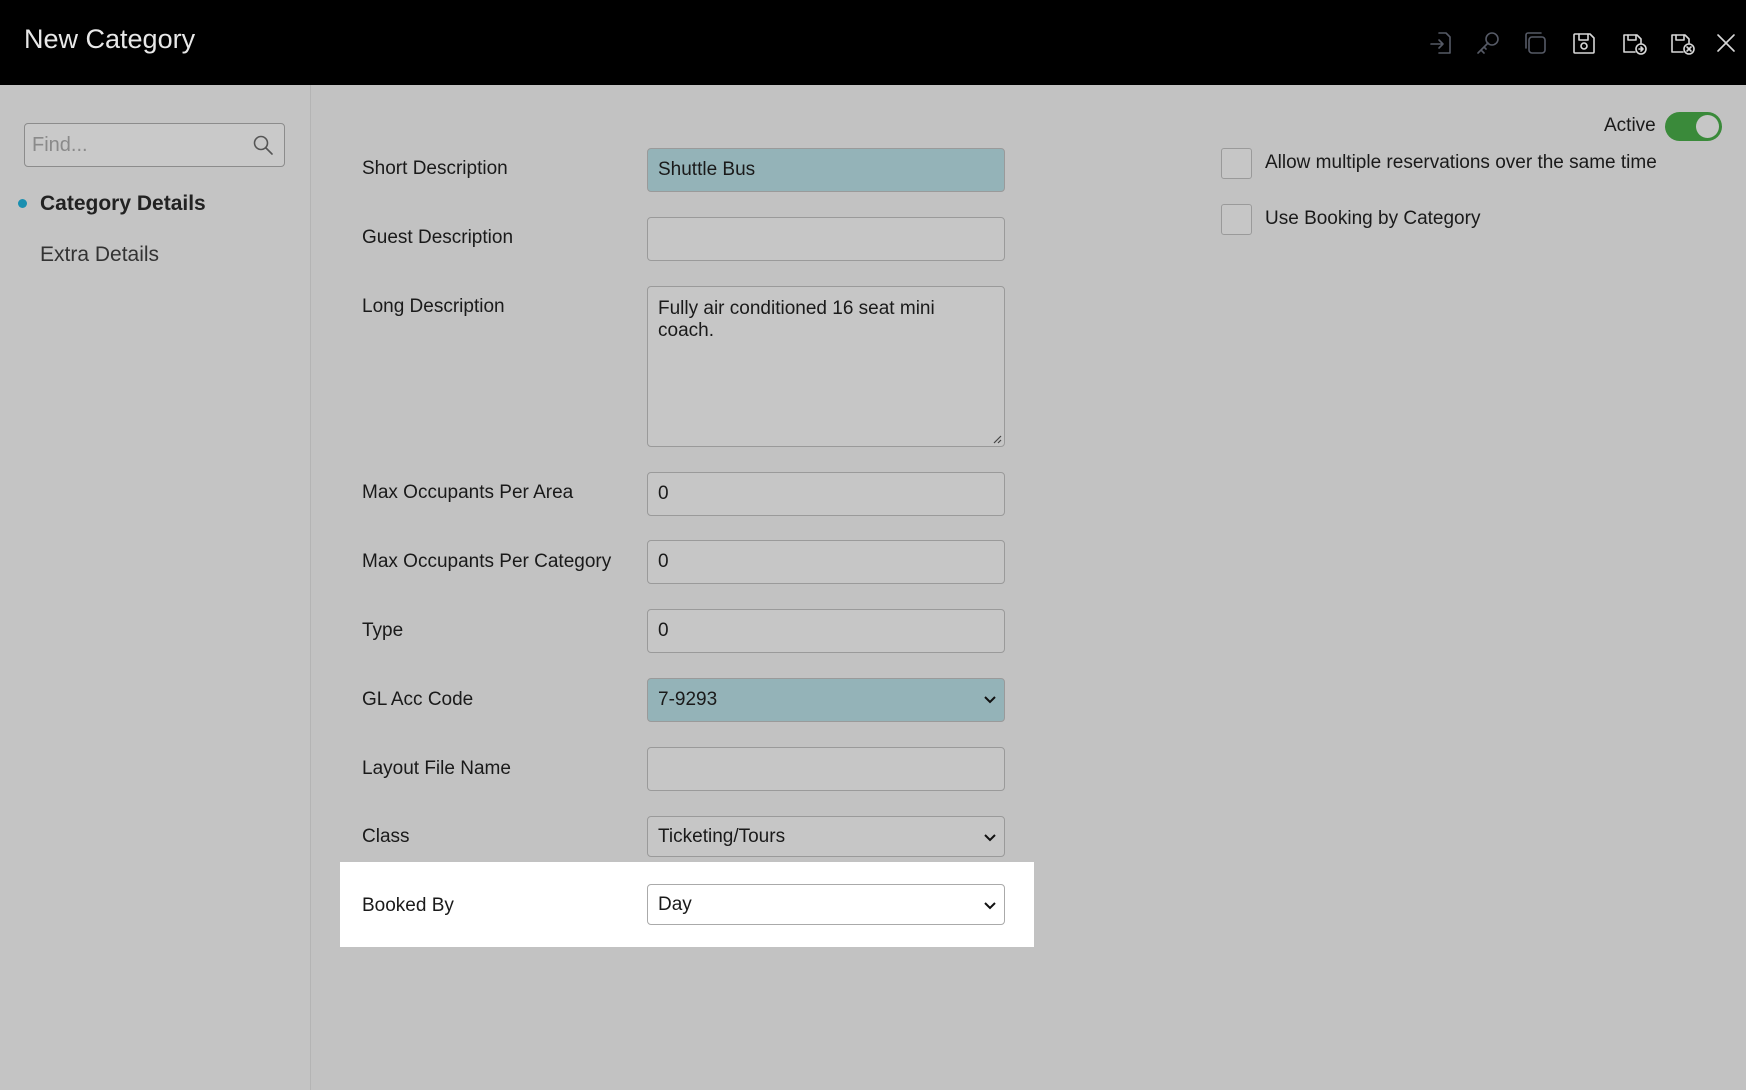  What do you see at coordinates (1236, 219) in the screenshot?
I see `booking-by-category-checkbox` at bounding box center [1236, 219].